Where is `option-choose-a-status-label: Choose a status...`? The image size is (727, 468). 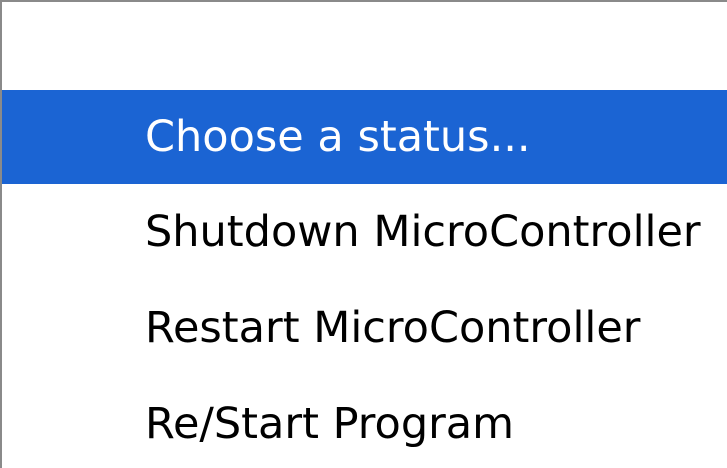
option-choose-a-status-label: Choose a status... is located at coordinates (338, 137).